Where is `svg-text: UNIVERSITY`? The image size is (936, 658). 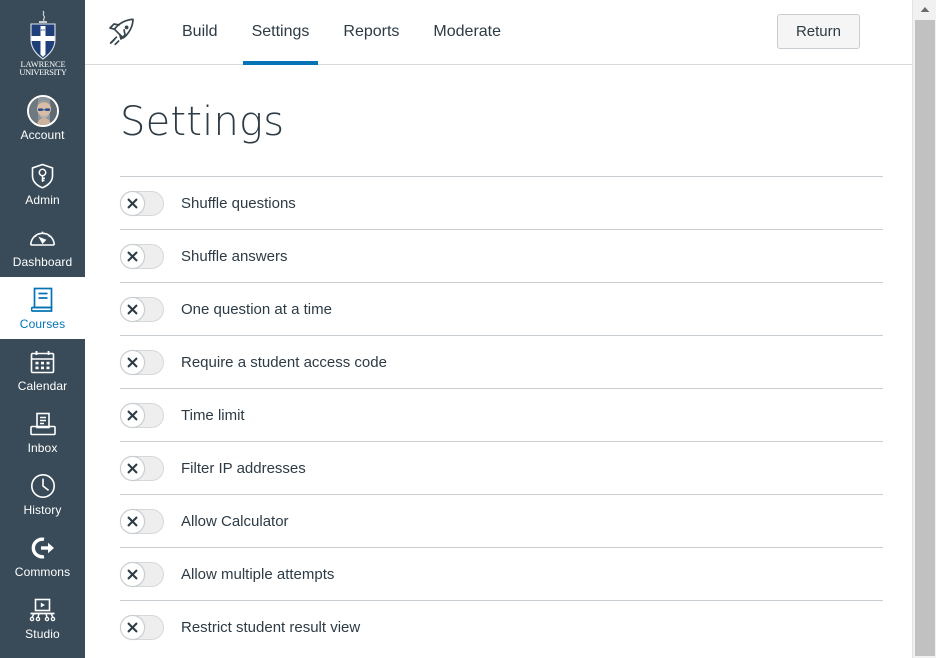 svg-text: UNIVERSITY is located at coordinates (42, 72).